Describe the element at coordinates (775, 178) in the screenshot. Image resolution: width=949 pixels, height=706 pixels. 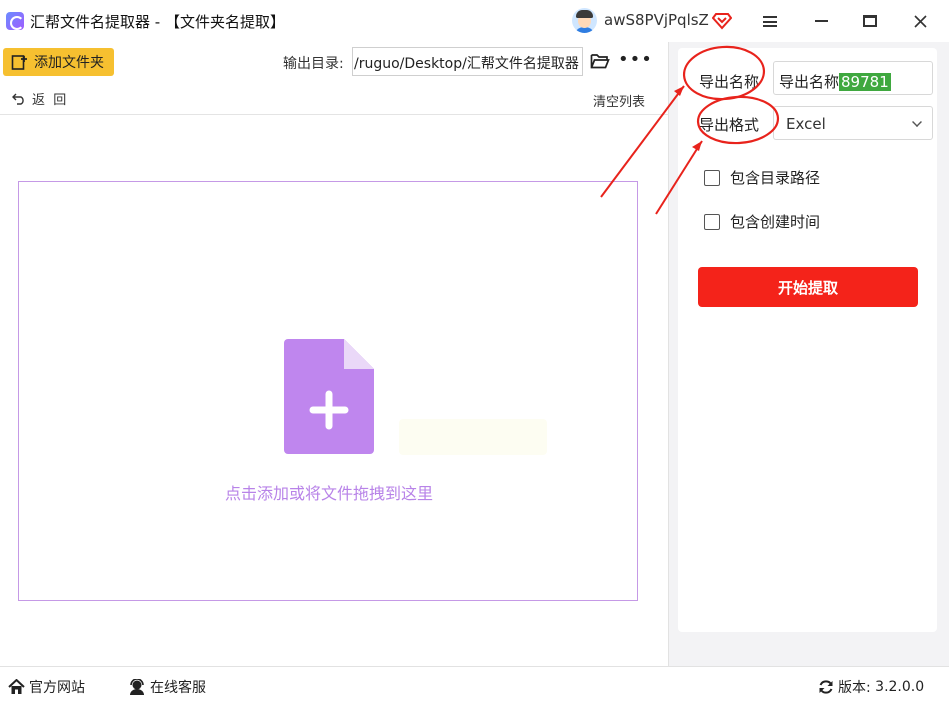
I see `include-dir-path-label: 包含目录路径` at that location.